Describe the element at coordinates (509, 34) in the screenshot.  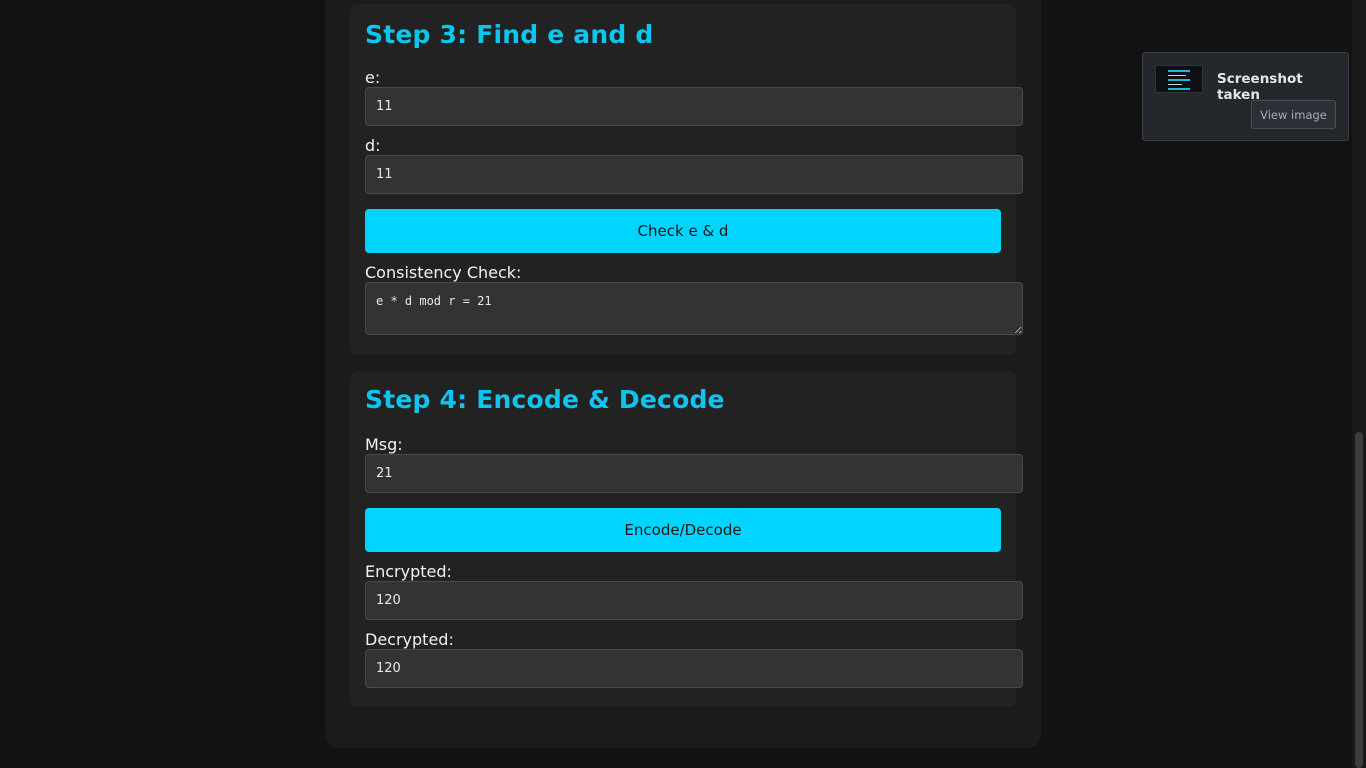
I see `step3-title: Step 3: Find e and d` at that location.